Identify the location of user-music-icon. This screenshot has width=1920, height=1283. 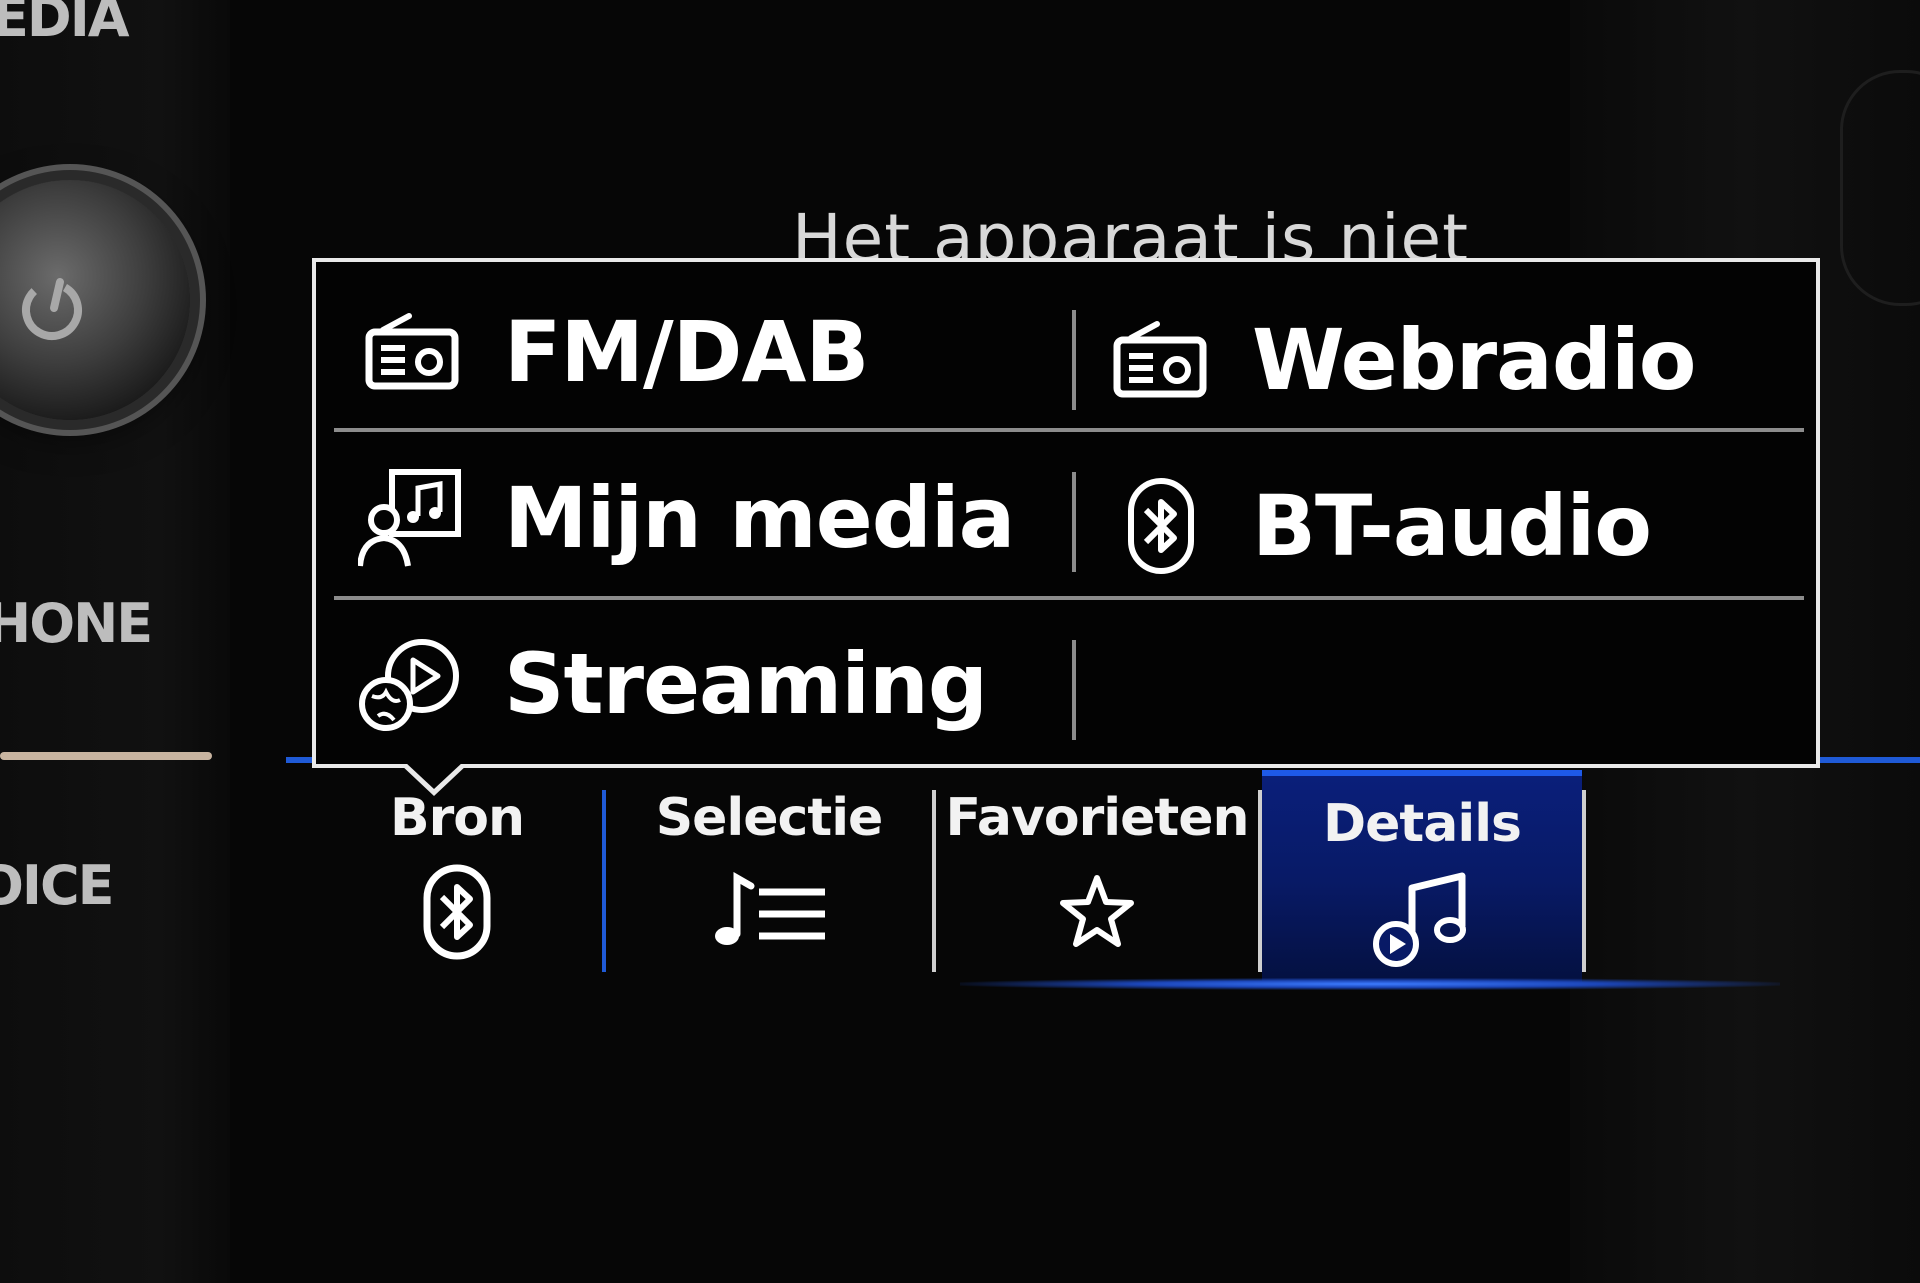
(413, 518).